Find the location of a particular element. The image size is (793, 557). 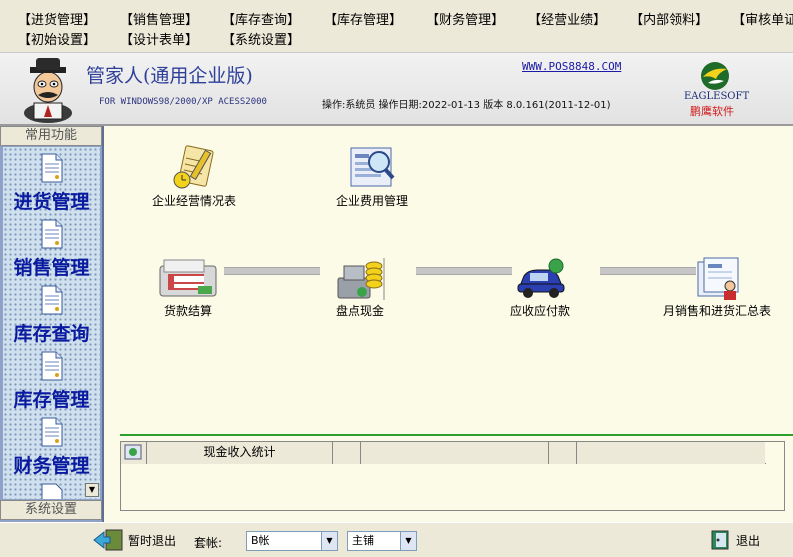

coin-stack-icon is located at coordinates (361, 279).